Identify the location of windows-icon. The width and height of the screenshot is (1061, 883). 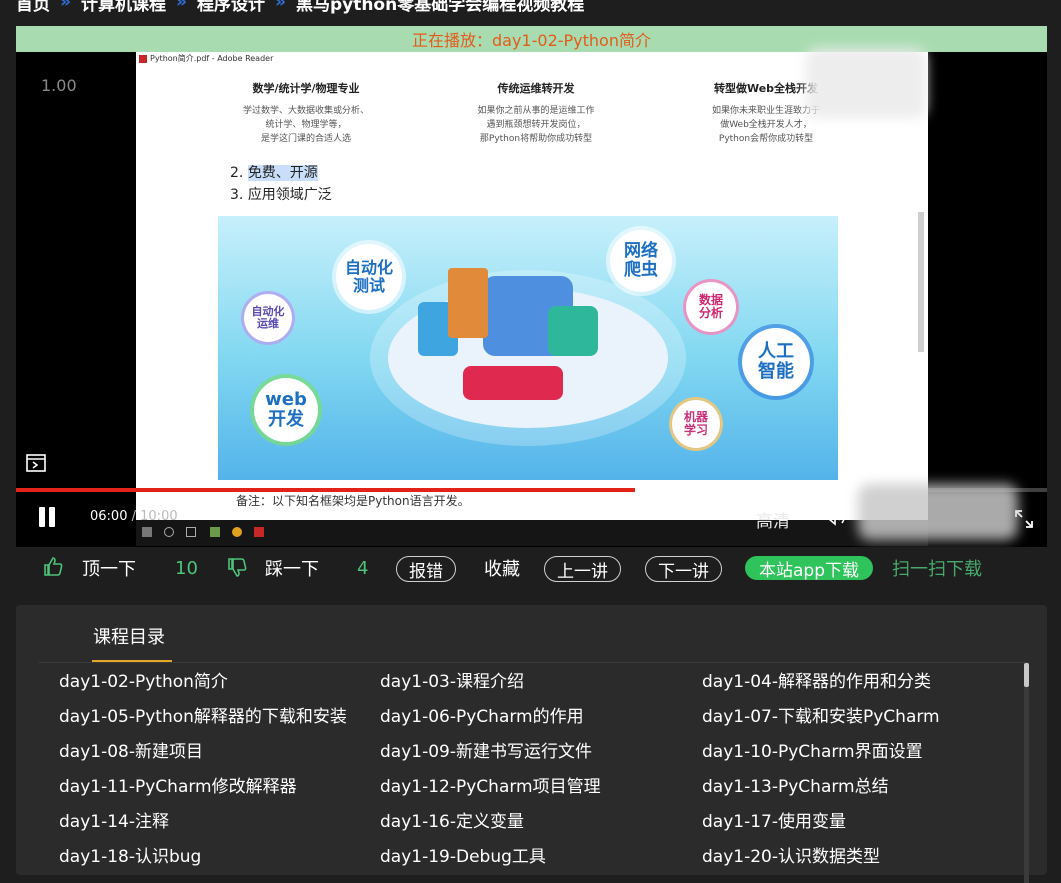
(147, 532).